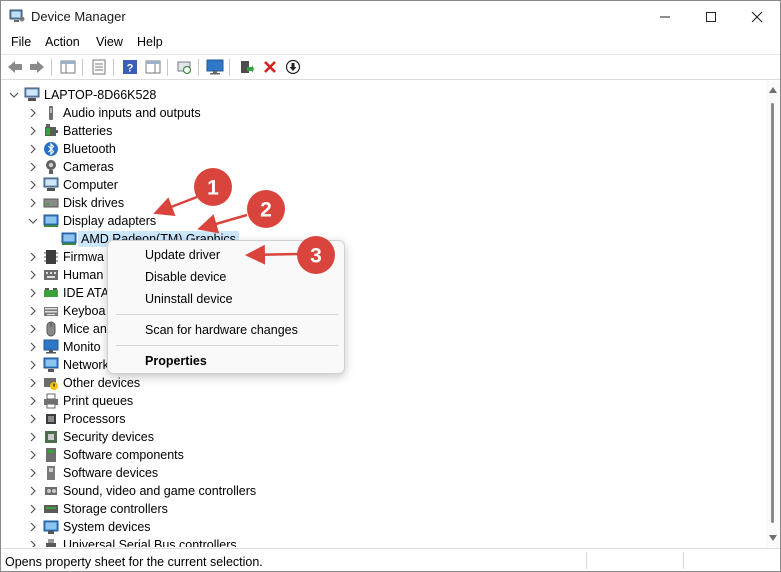  Describe the element at coordinates (65, 257) in the screenshot. I see `tree-category-firmware: Firmwa` at that location.